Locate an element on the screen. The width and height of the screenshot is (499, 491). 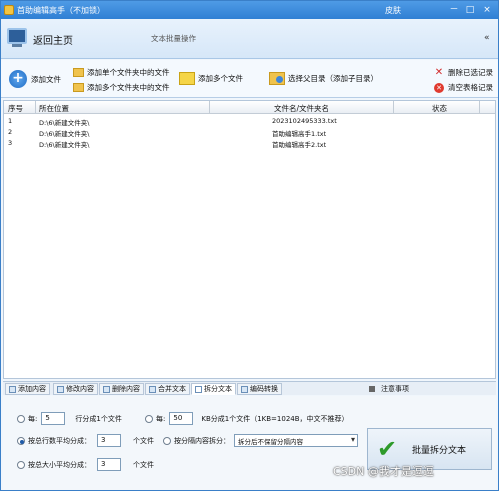
batch-split-label: 批量拆分文本 is located at coordinates (439, 450).